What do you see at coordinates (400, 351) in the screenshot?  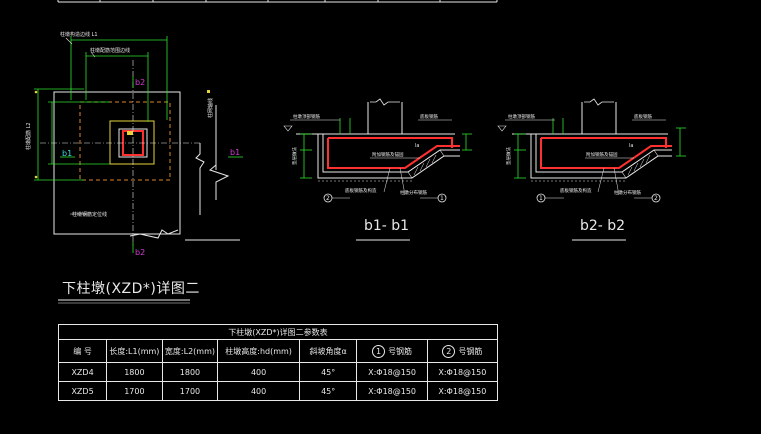 I see `header-rebar-1-label: 号钢筋` at bounding box center [400, 351].